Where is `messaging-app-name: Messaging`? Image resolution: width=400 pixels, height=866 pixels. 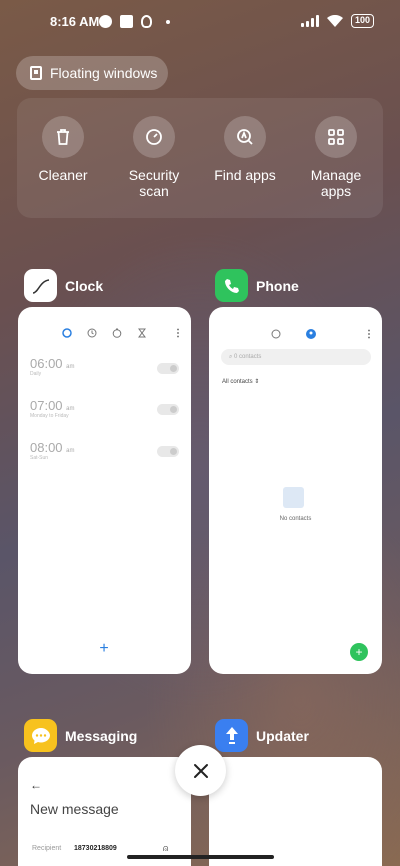 messaging-app-name: Messaging is located at coordinates (101, 735).